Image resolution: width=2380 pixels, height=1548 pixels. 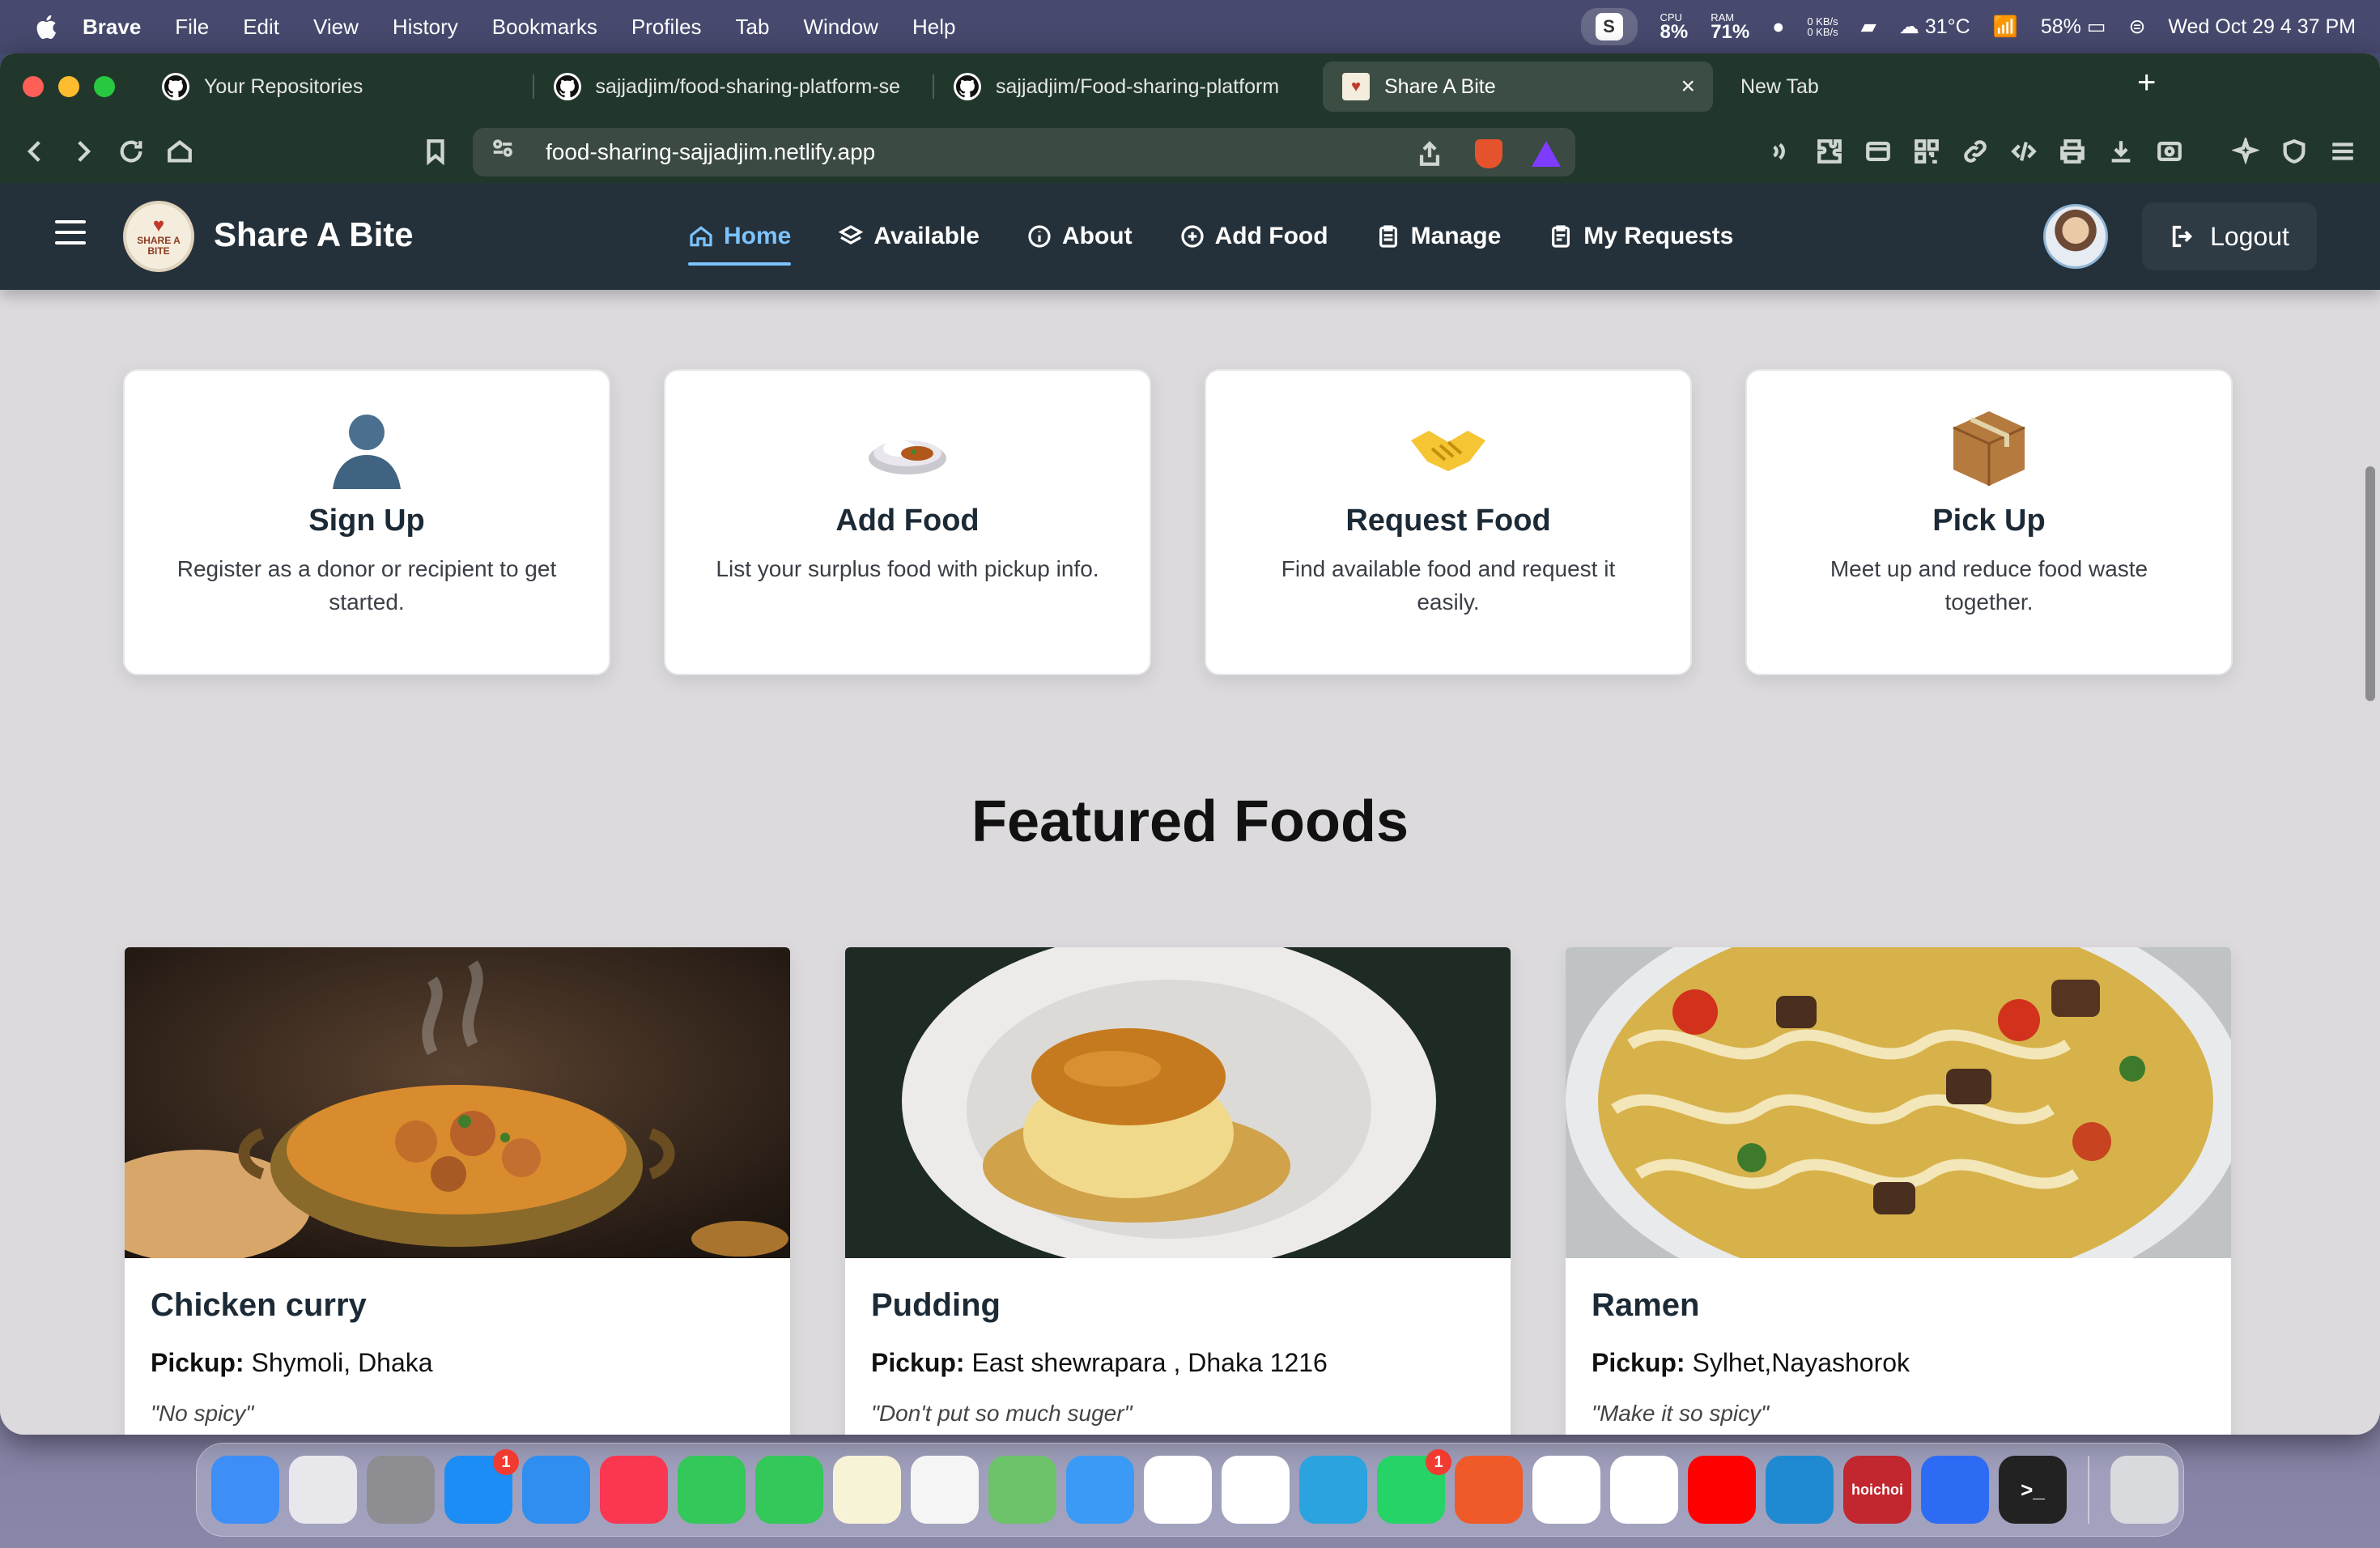 What do you see at coordinates (2245, 151) in the screenshot?
I see `ai-sparkle-icon` at bounding box center [2245, 151].